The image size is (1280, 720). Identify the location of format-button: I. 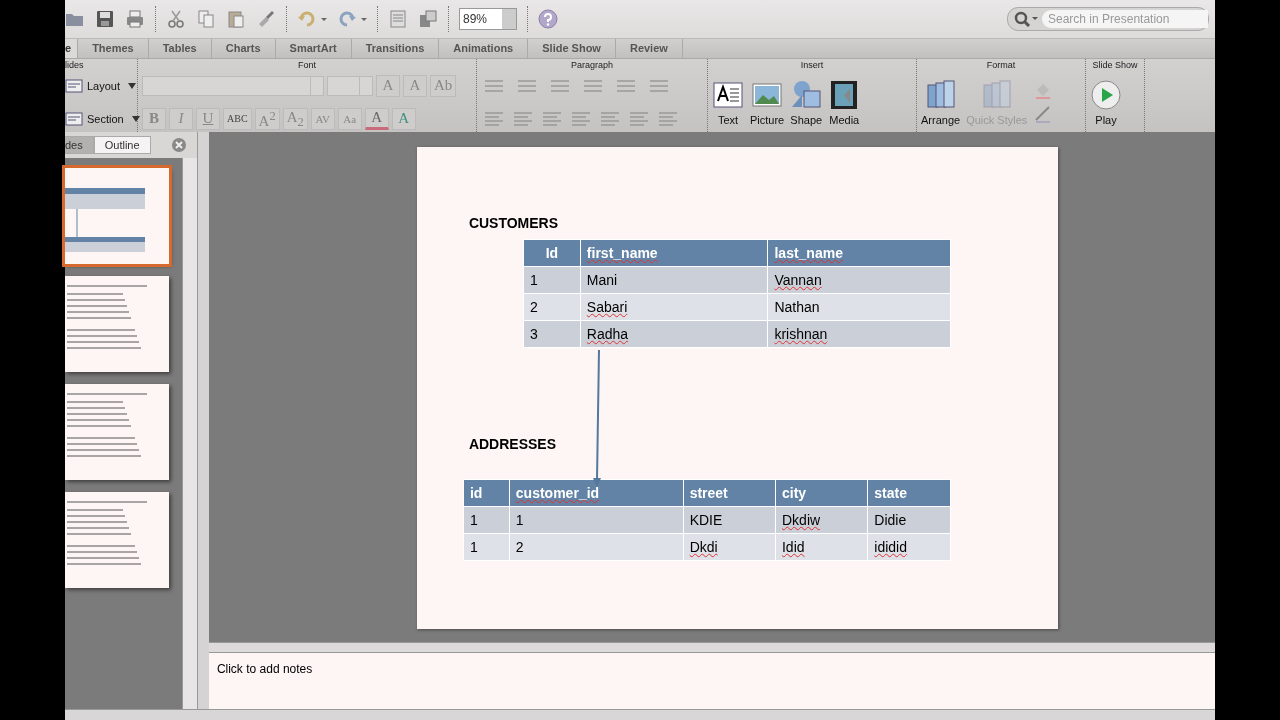
(181, 118).